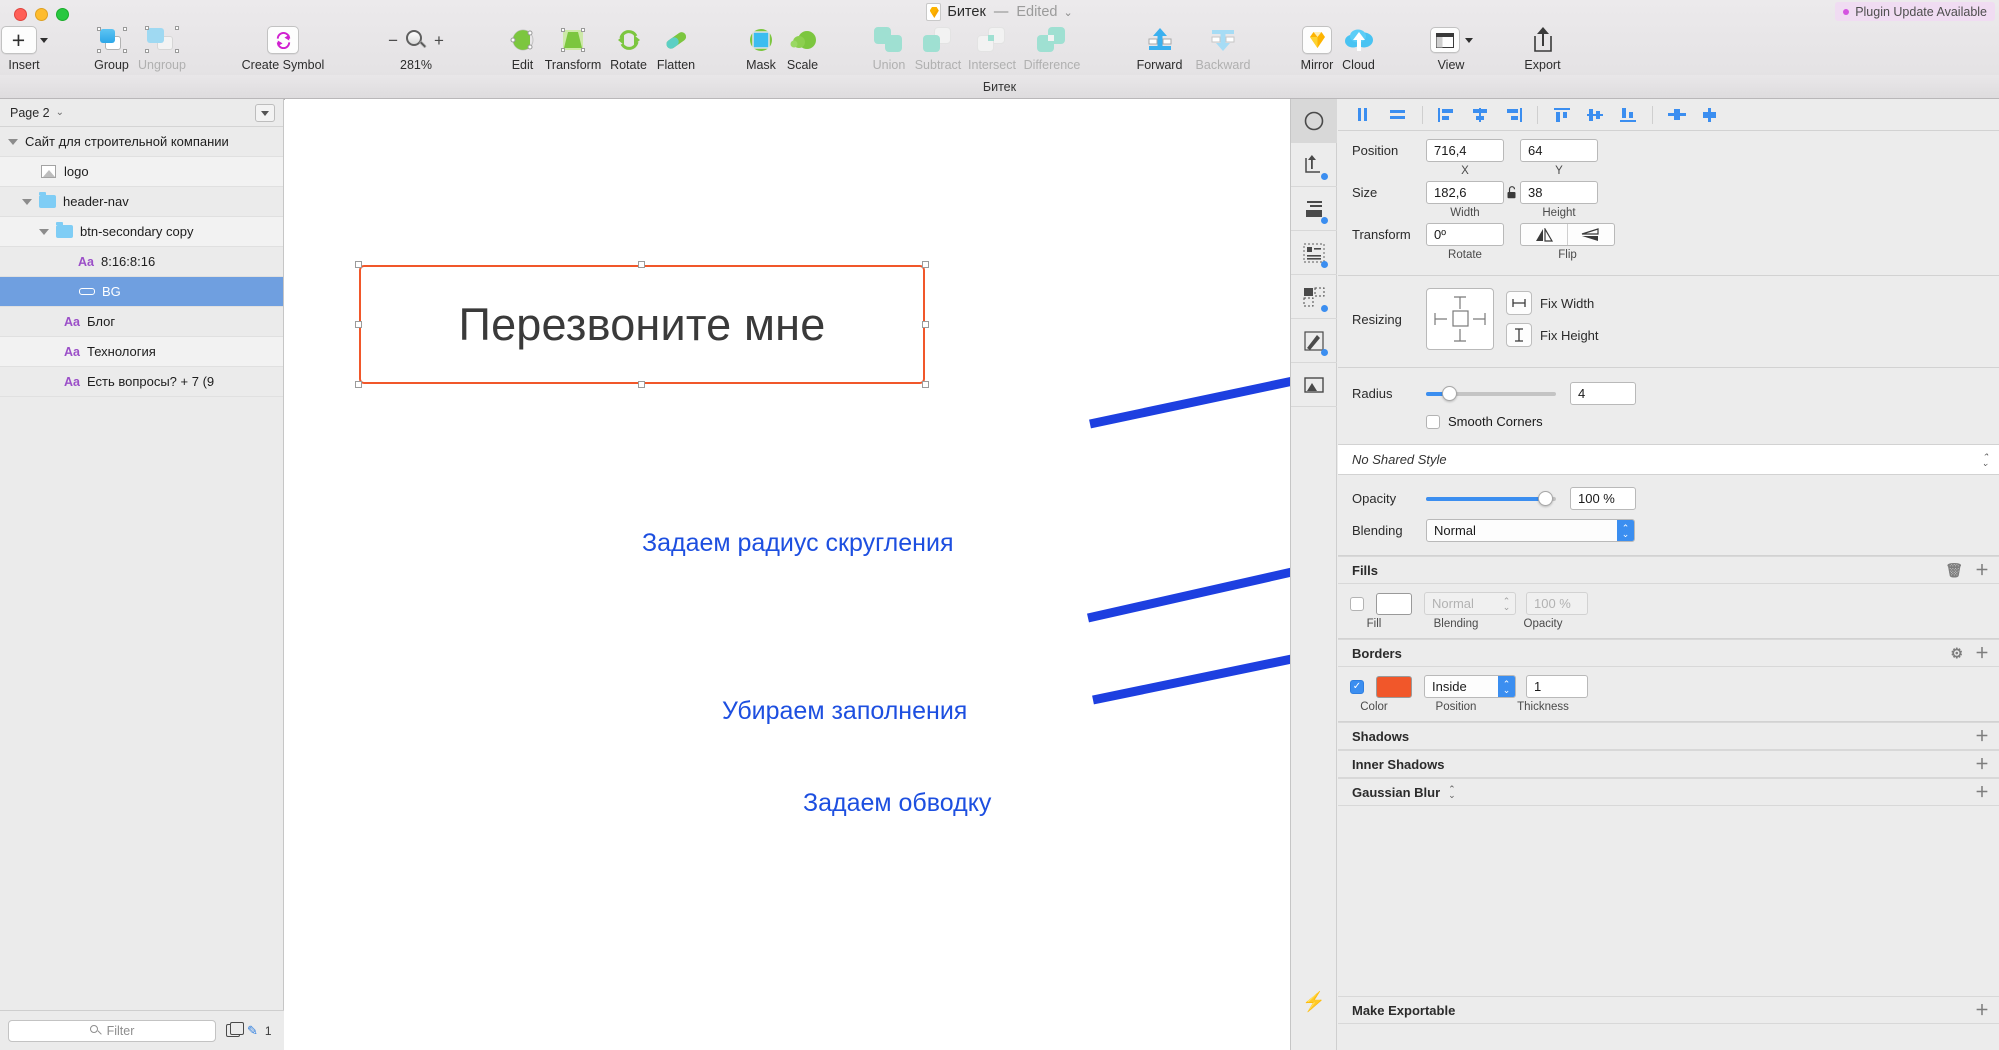  I want to click on zoom-out-button: −, so click(393, 40).